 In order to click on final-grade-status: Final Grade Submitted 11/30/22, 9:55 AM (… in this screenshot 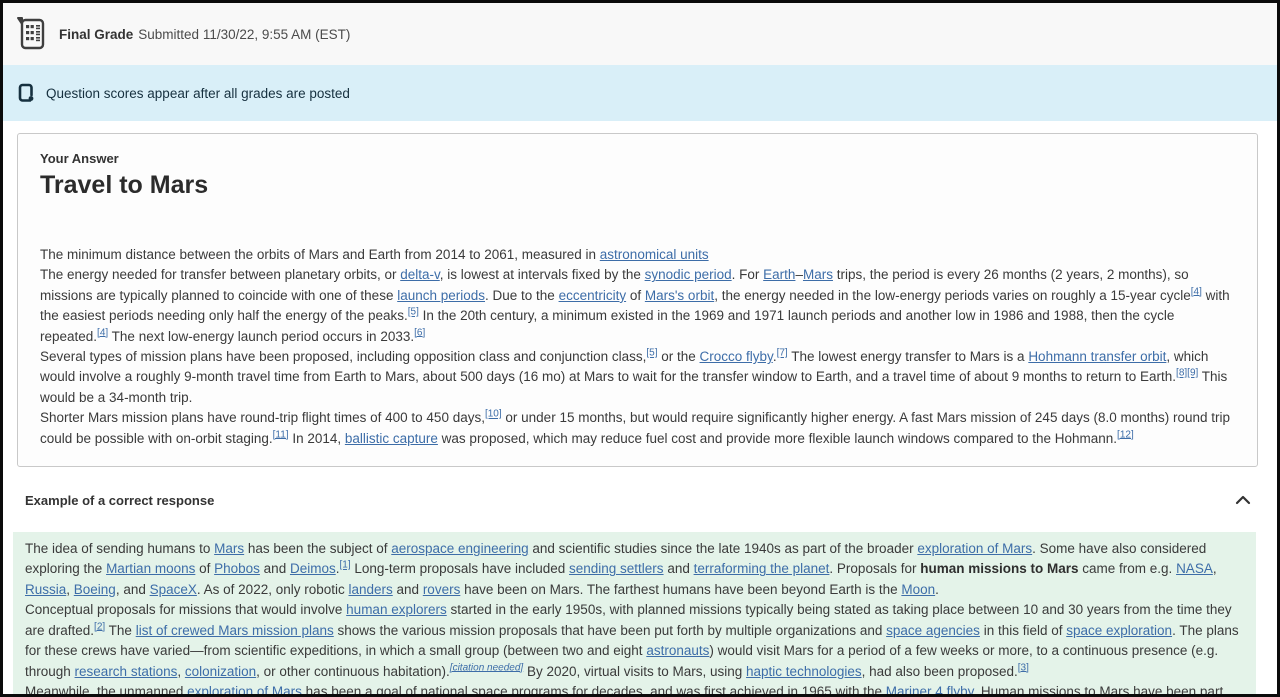, I will do `click(204, 34)`.